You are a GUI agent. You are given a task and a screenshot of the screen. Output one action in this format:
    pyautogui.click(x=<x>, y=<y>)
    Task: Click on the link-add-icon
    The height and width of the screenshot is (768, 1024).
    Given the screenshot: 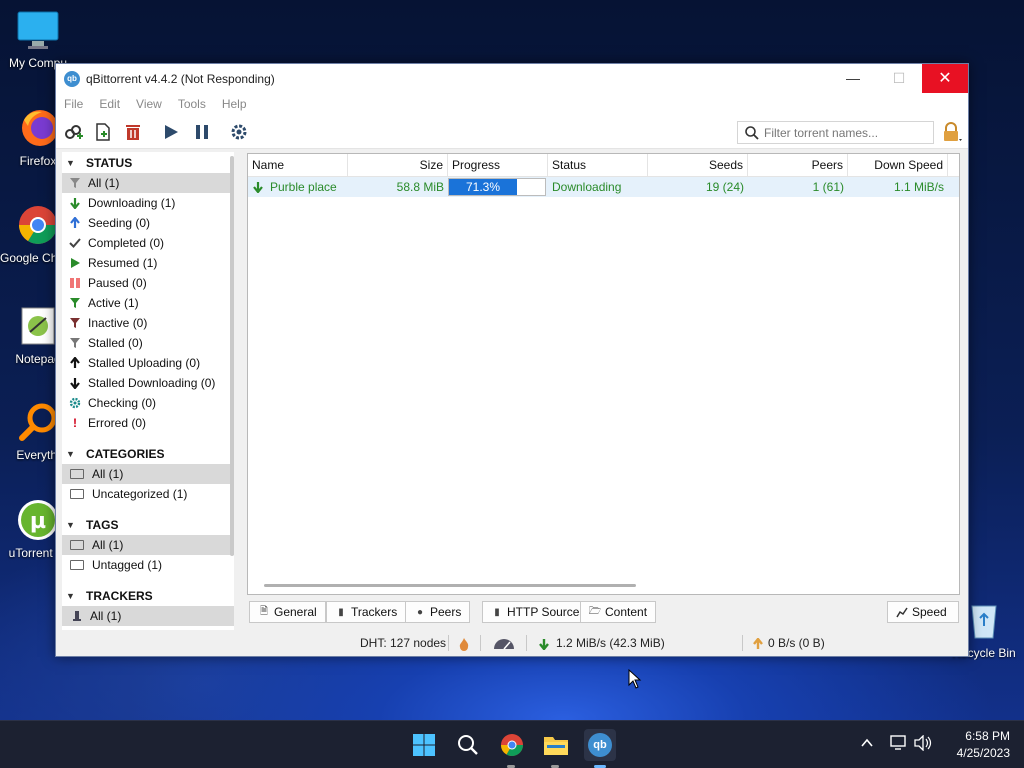 What is the action you would take?
    pyautogui.click(x=74, y=132)
    